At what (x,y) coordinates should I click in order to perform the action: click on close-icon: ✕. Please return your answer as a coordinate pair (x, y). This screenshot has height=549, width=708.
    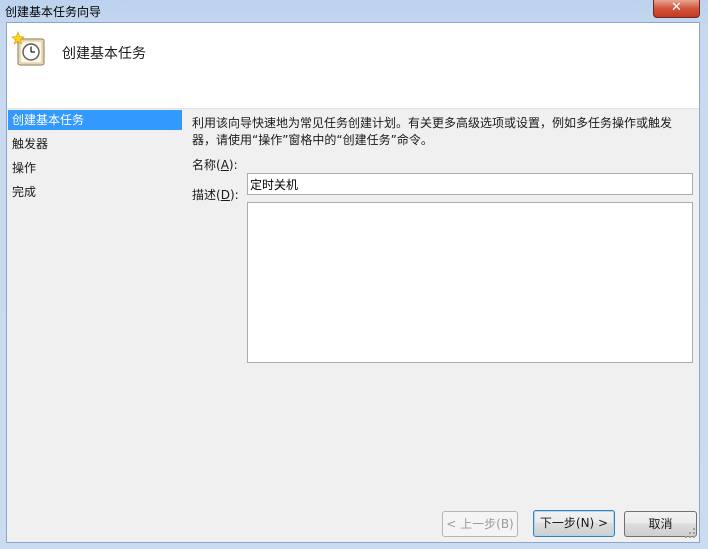
    Looking at the image, I should click on (676, 7).